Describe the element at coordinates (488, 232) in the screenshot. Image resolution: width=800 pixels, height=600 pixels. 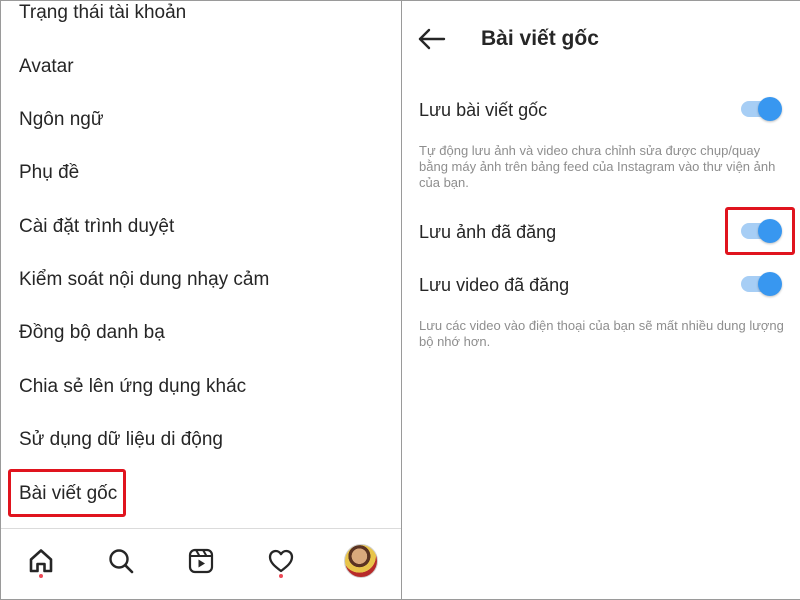
I see `setting-label-save-posted-photos: Lưu ảnh đã đăng` at that location.